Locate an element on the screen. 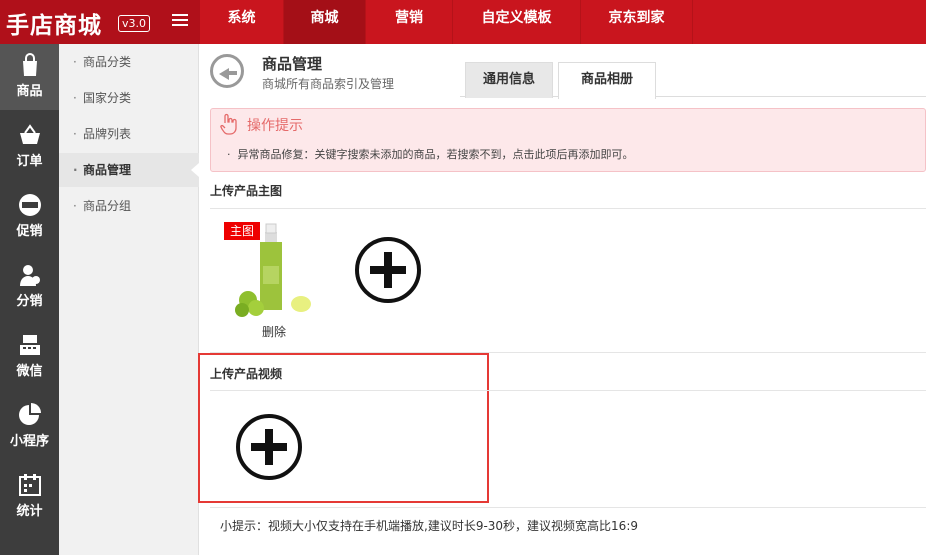  sidebar-item-promotion: 促销 is located at coordinates (29, 217).